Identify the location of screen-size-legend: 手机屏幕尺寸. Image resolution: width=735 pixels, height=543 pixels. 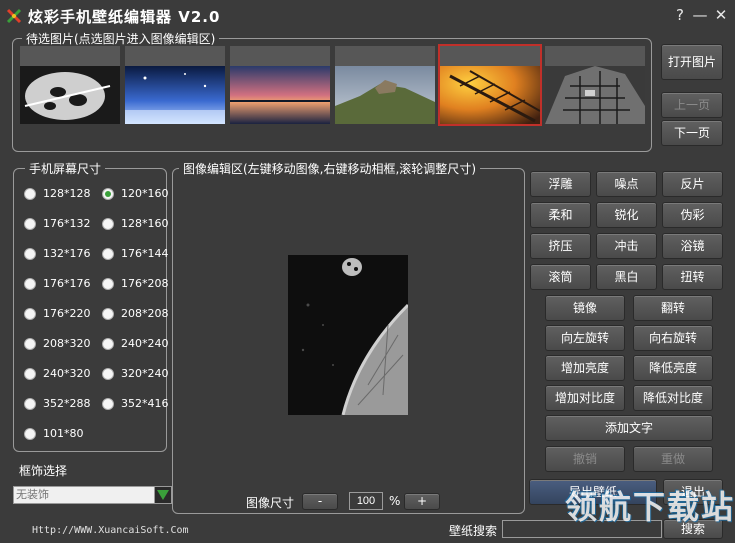
(65, 168).